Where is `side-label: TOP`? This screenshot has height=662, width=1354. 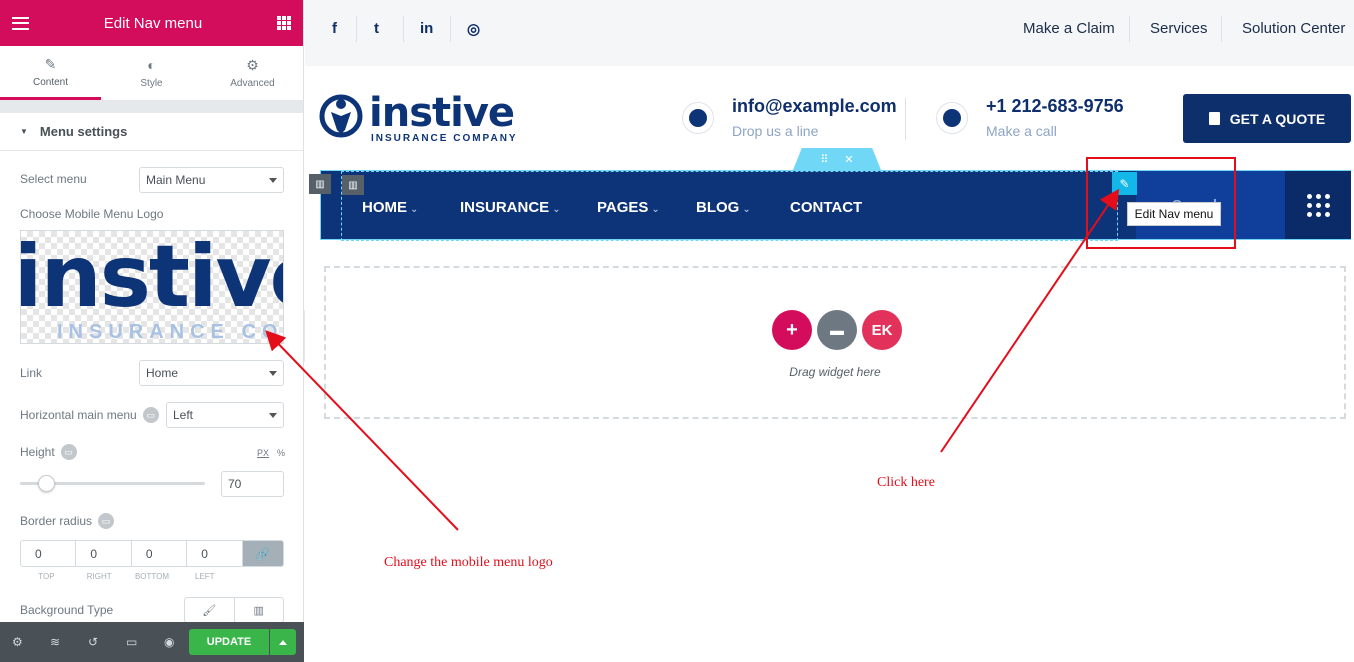 side-label: TOP is located at coordinates (46, 576).